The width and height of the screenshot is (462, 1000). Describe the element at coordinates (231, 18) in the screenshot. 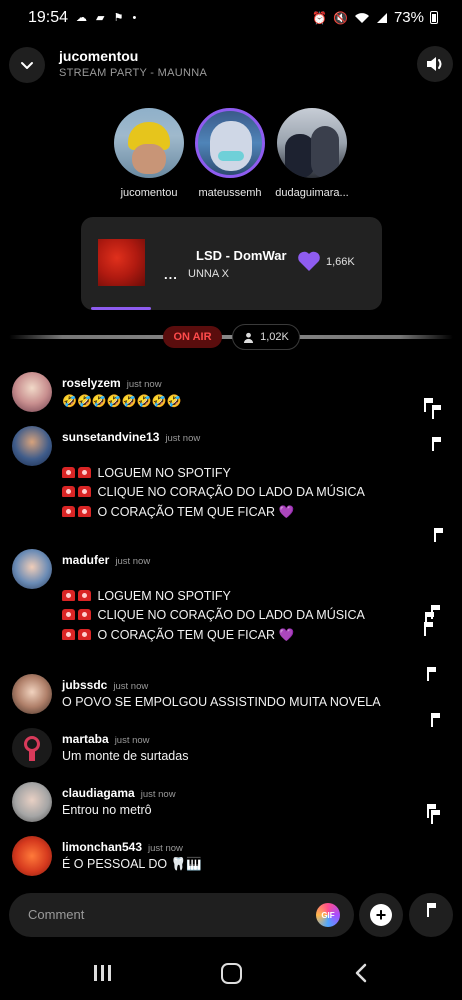

I see `status-bar: 19:54 ☁ ▰ ⚑ • ⏰ 🔇 73%` at that location.